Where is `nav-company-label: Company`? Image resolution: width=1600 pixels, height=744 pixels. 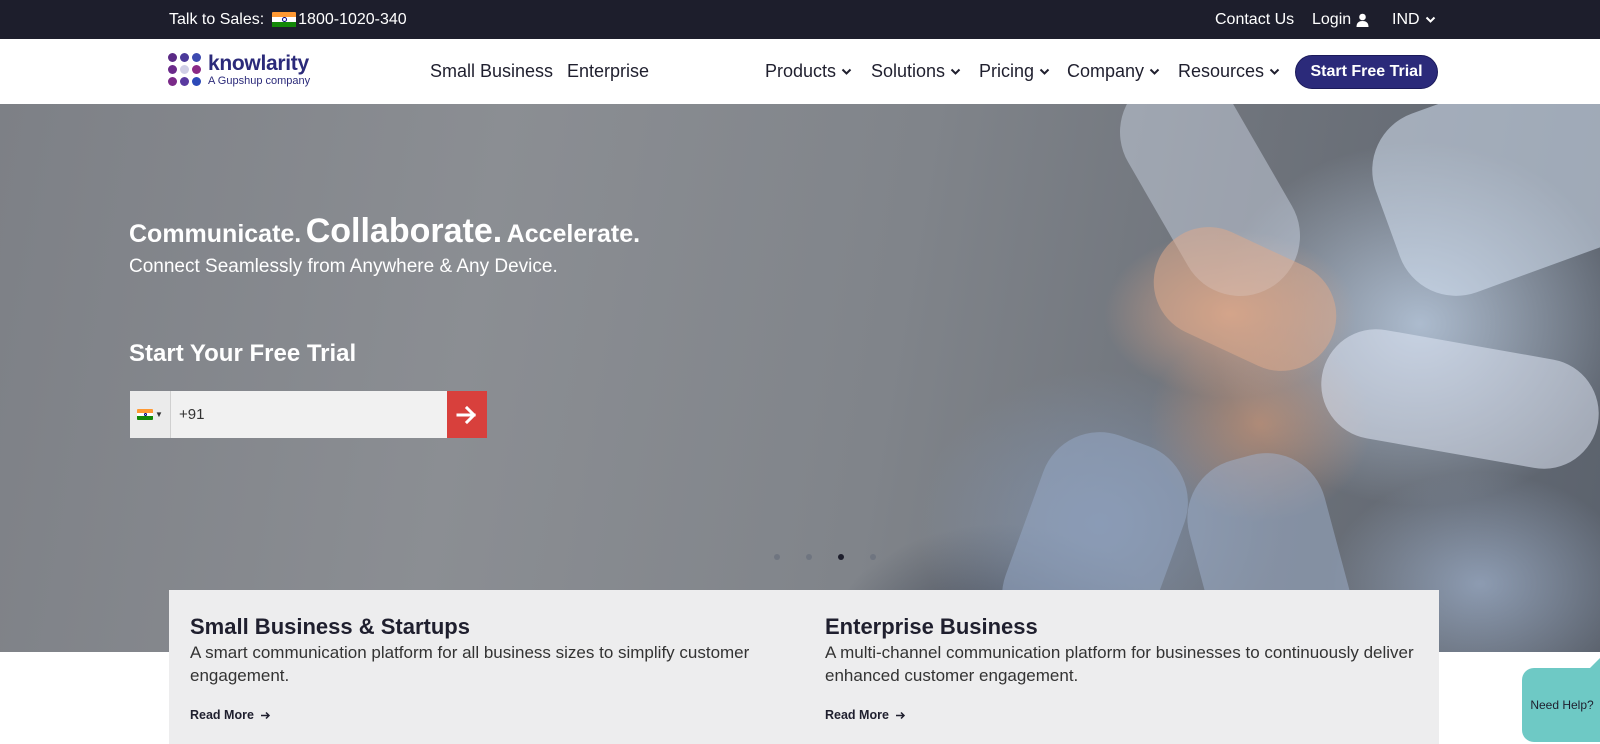 nav-company-label: Company is located at coordinates (1106, 71).